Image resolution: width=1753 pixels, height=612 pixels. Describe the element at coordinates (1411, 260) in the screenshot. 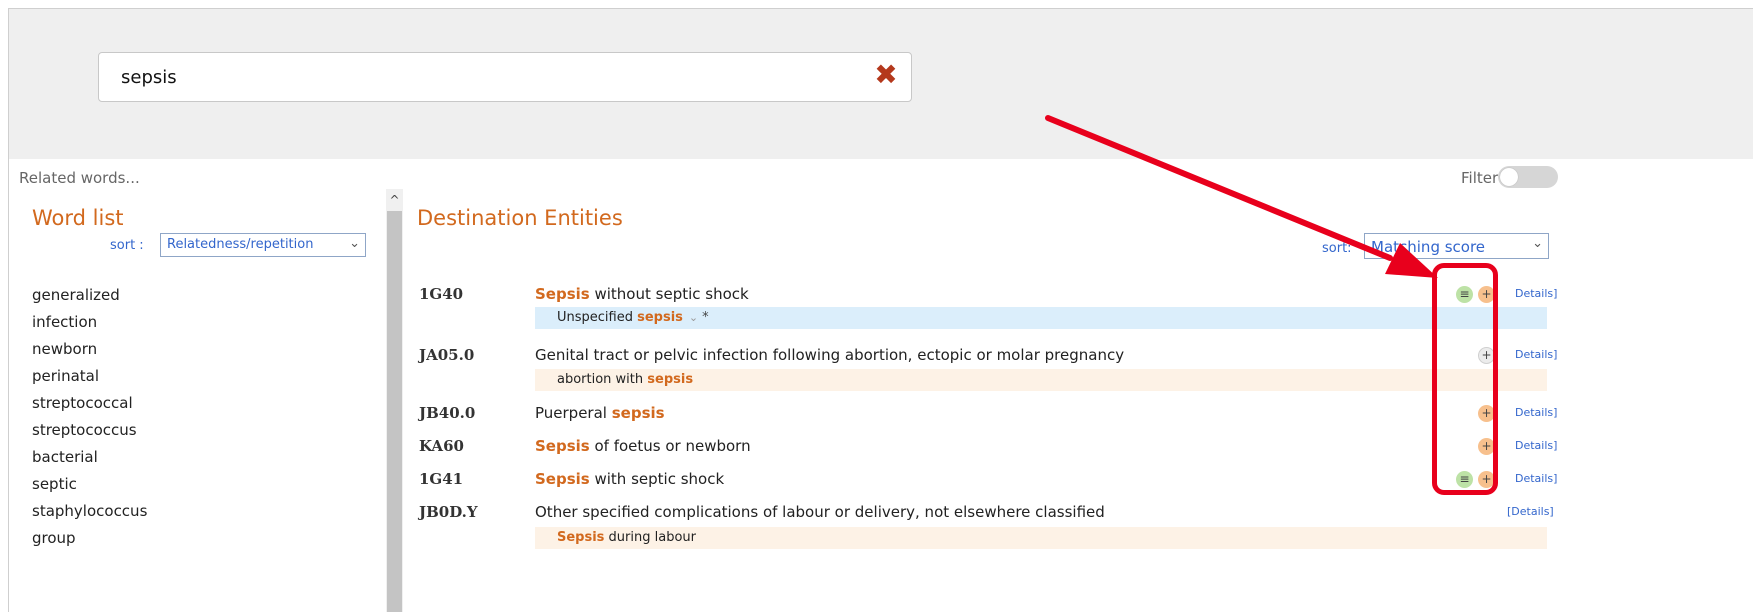

I see `annotation-arrow-head` at that location.